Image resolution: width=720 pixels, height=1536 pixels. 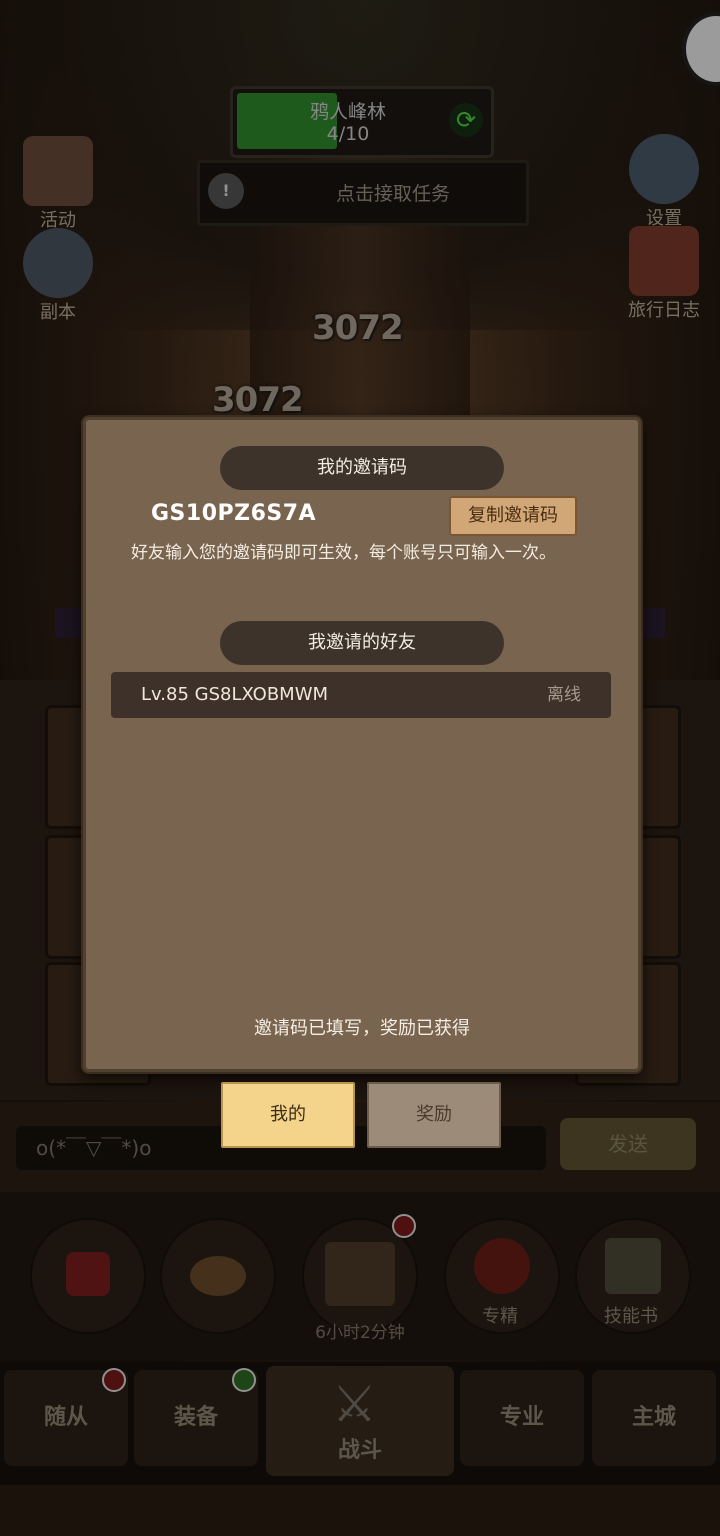 I want to click on friends-title: 我邀请的好友, so click(x=362, y=643).